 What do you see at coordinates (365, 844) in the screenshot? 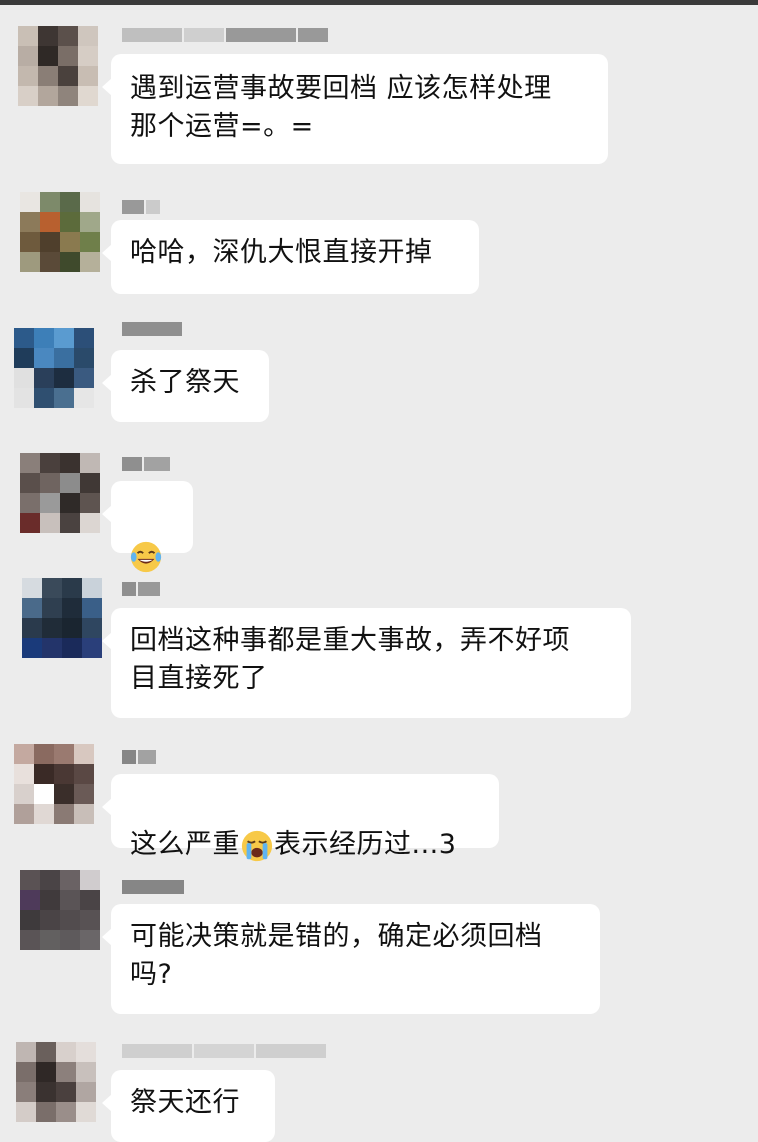
I see `message-text-after: 表示经历过...3` at bounding box center [365, 844].